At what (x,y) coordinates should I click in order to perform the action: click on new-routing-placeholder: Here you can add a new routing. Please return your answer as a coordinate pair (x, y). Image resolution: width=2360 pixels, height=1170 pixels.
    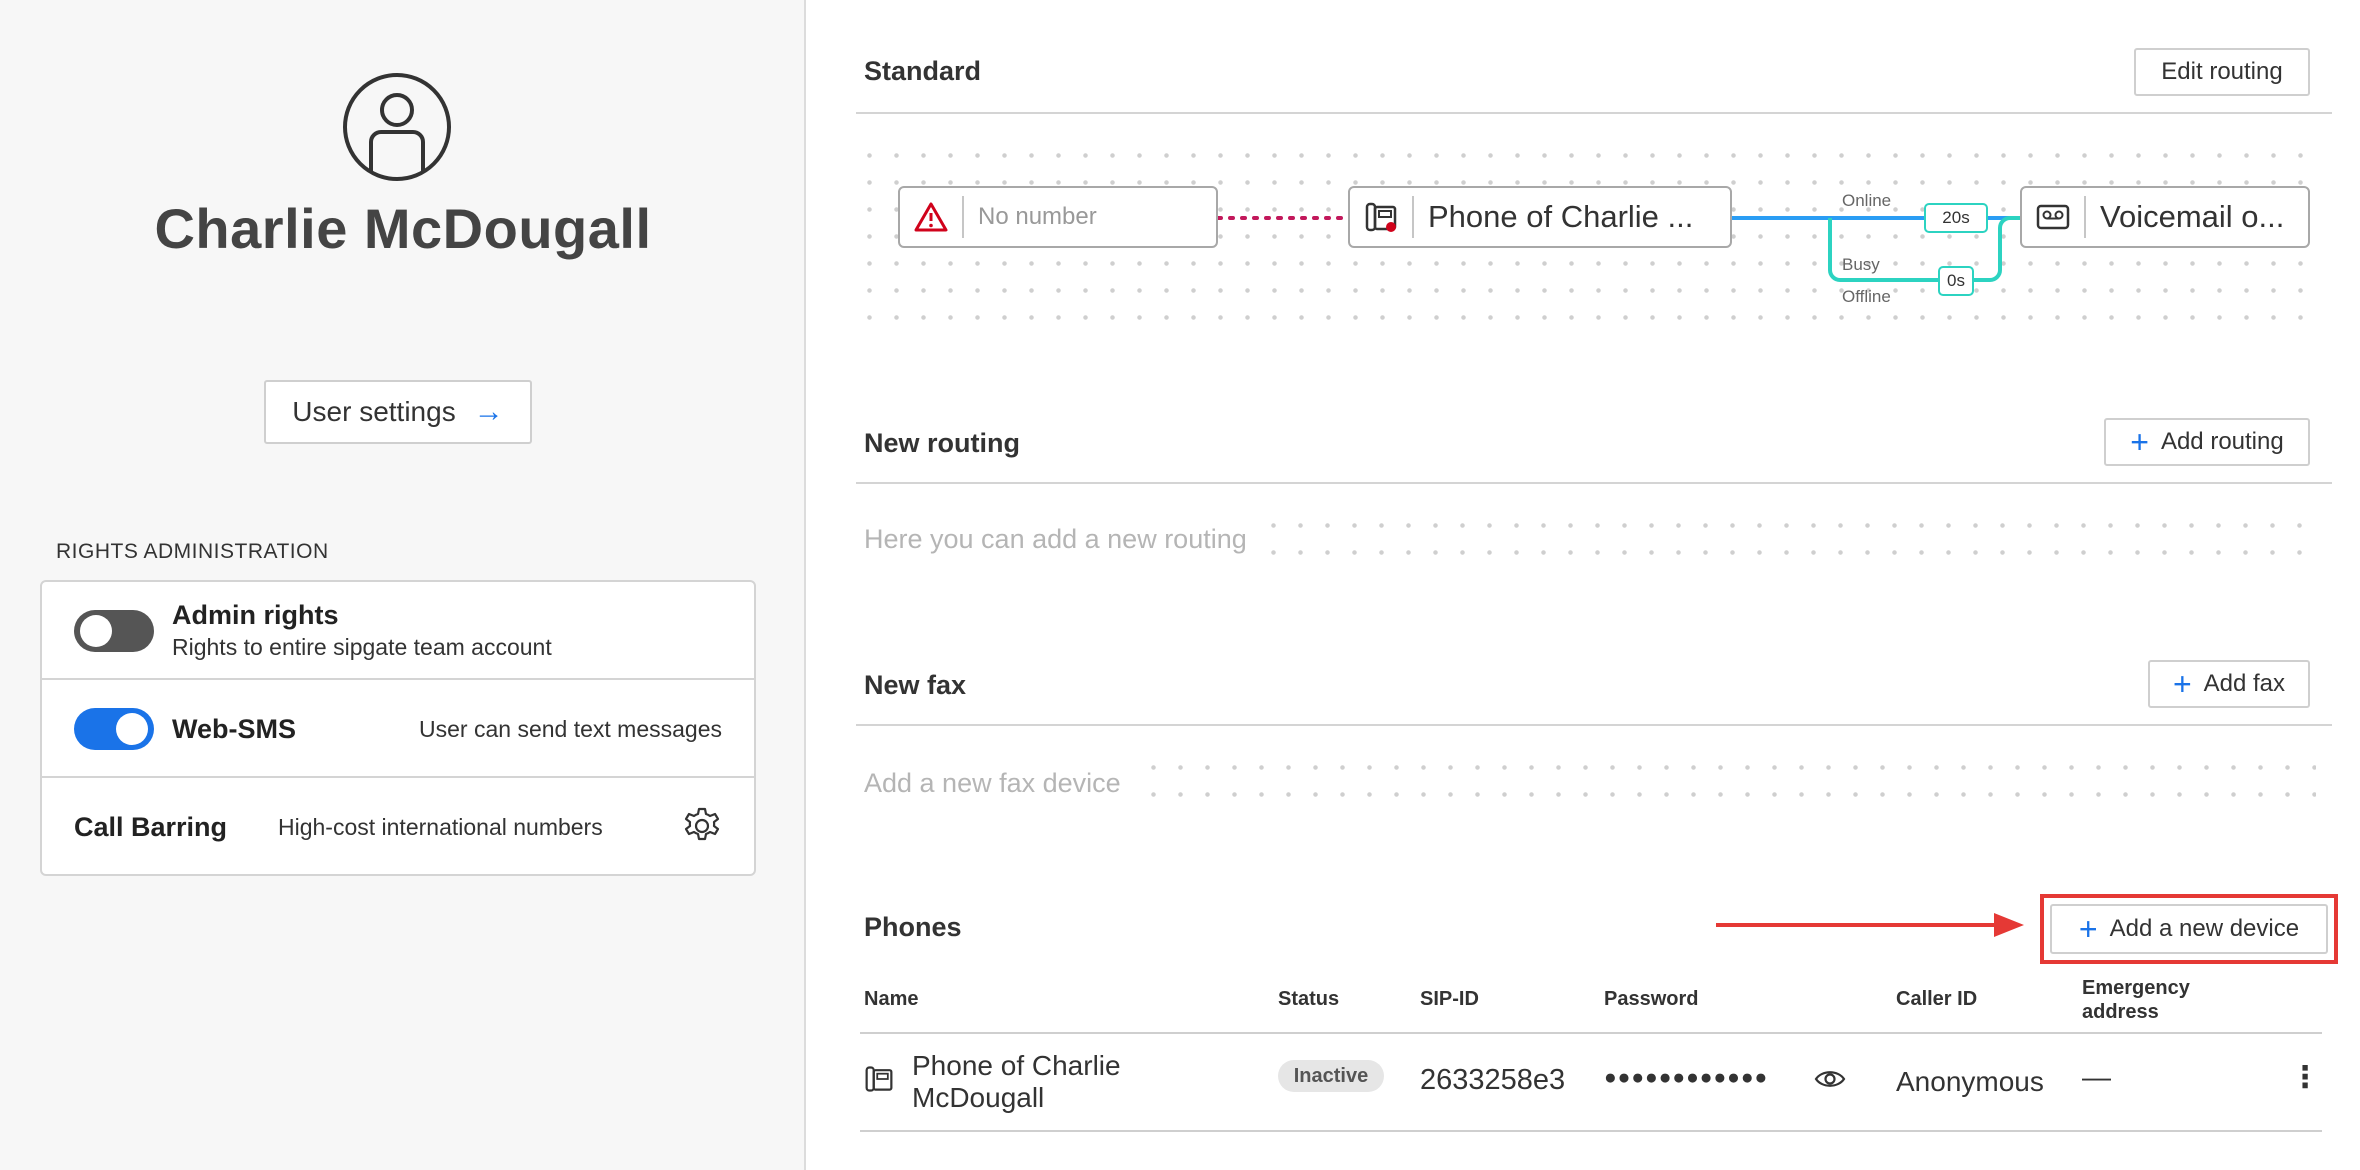
    Looking at the image, I should click on (1062, 539).